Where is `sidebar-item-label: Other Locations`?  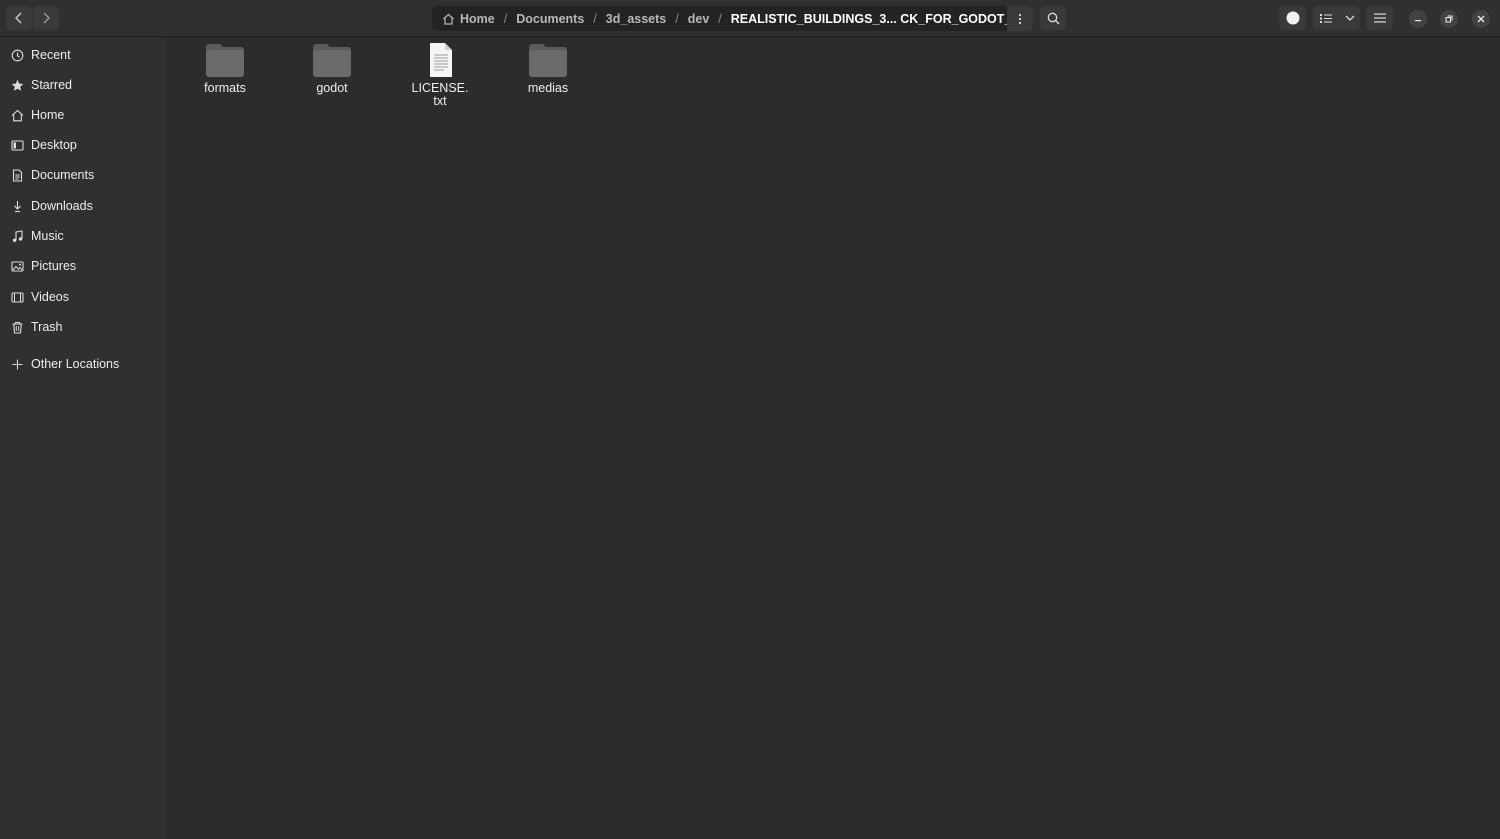
sidebar-item-label: Other Locations is located at coordinates (75, 364).